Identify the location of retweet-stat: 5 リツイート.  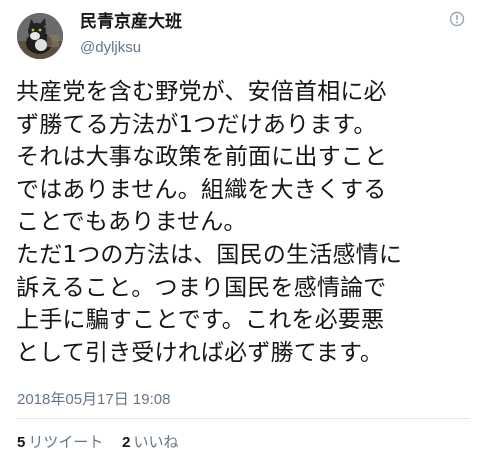
(60, 442).